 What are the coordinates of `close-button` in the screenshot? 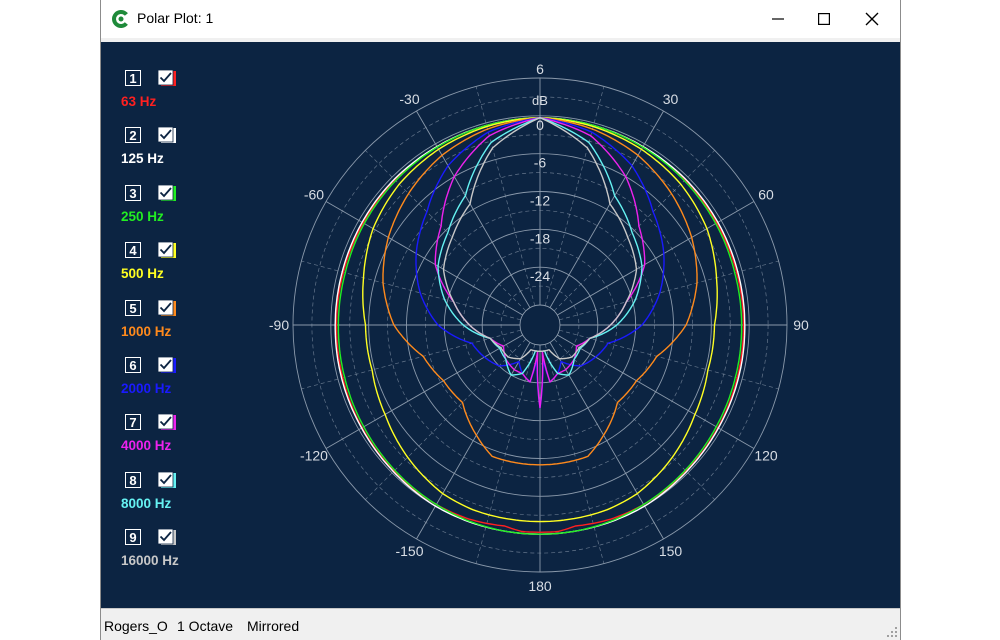 It's located at (872, 19).